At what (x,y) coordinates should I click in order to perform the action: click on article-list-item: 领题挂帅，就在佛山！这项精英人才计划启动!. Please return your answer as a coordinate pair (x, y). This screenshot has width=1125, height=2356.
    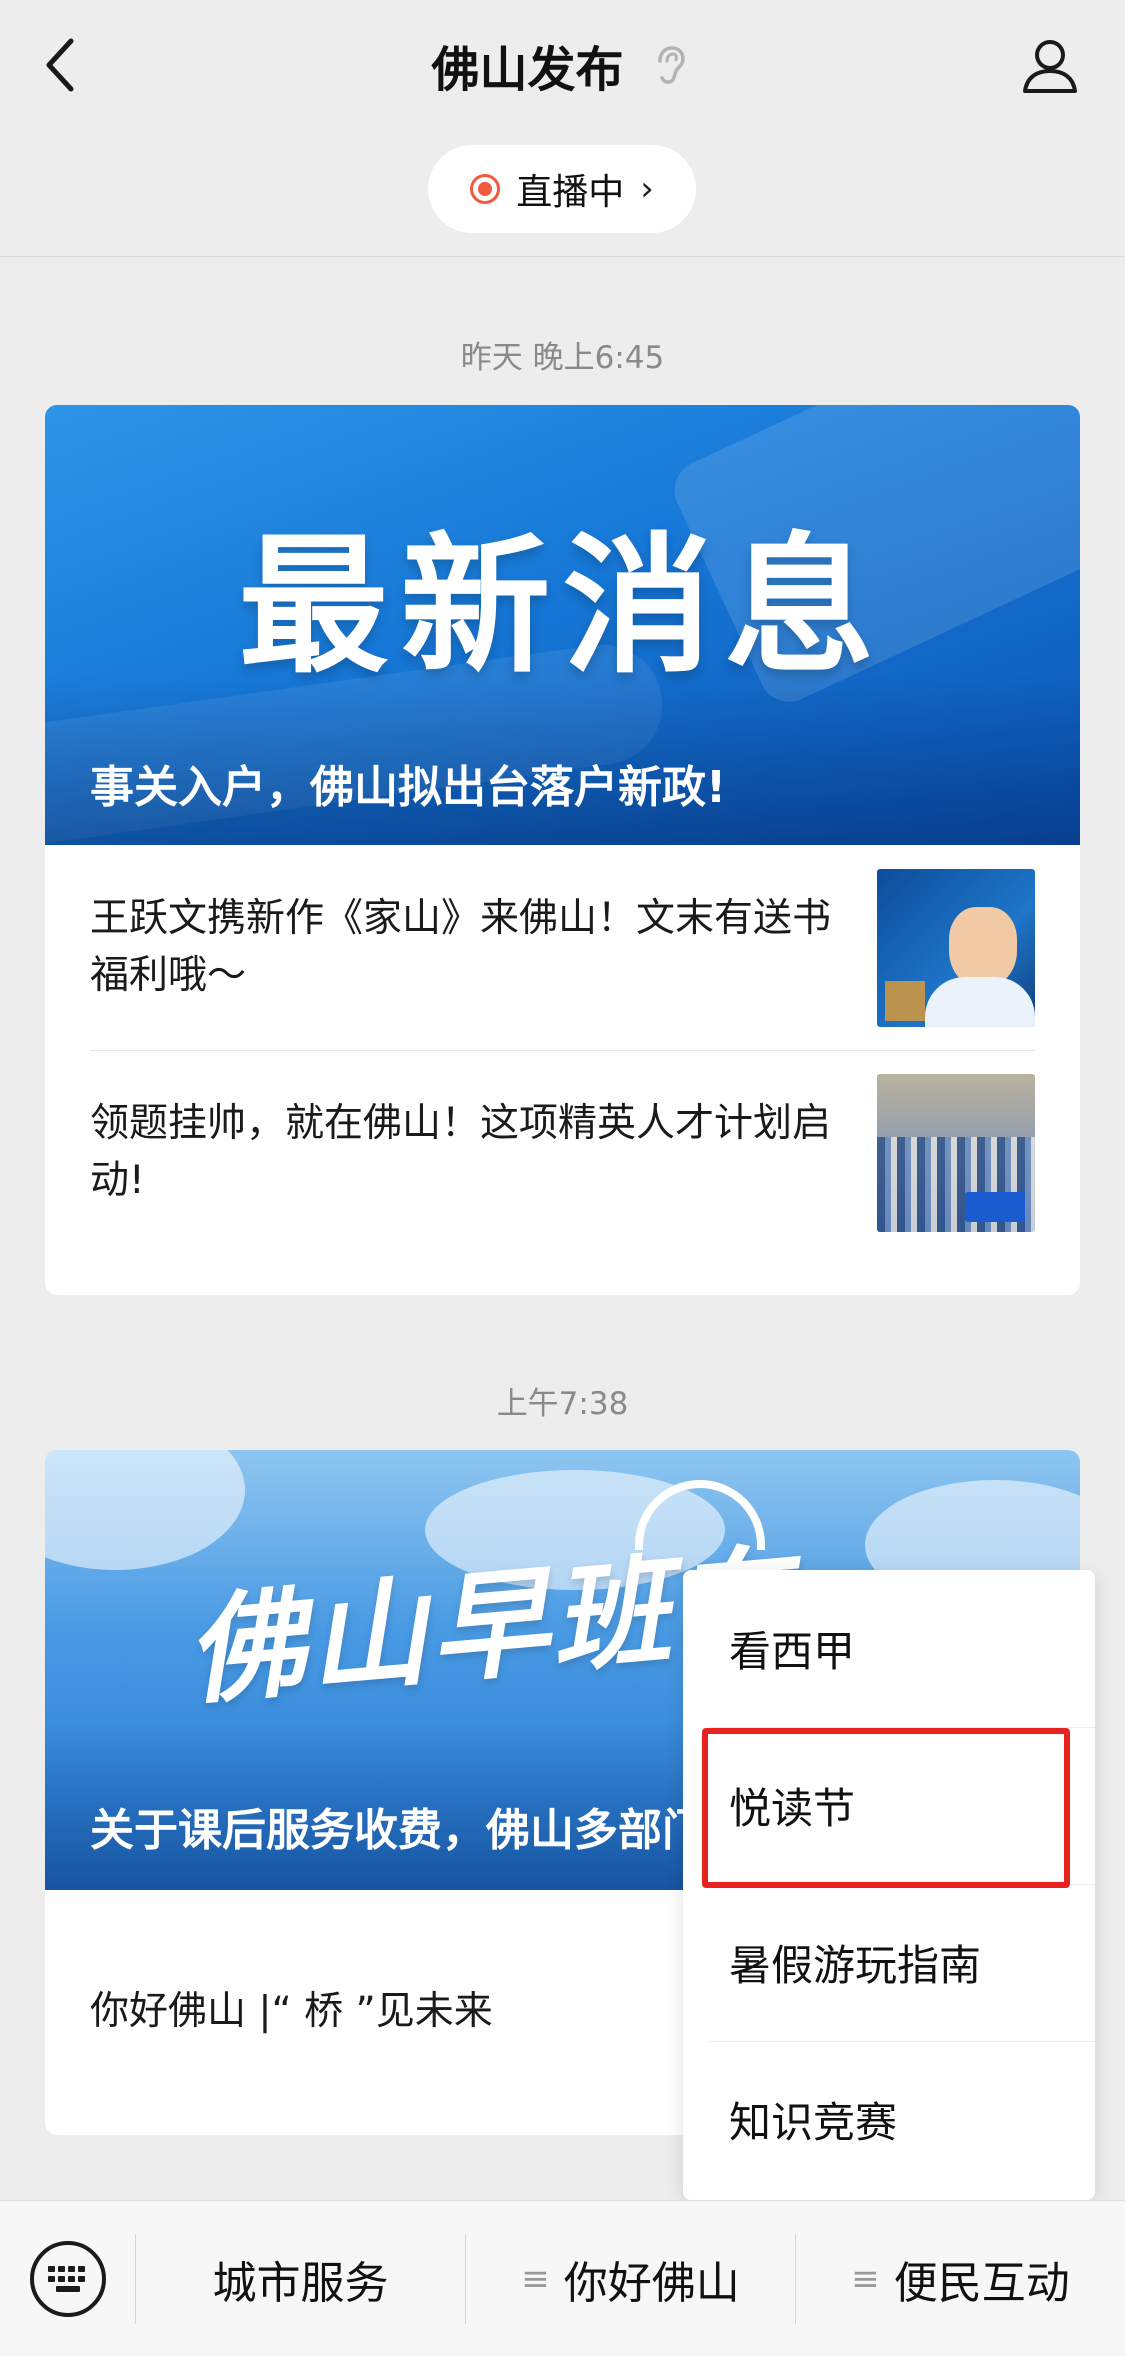
    Looking at the image, I should click on (562, 1152).